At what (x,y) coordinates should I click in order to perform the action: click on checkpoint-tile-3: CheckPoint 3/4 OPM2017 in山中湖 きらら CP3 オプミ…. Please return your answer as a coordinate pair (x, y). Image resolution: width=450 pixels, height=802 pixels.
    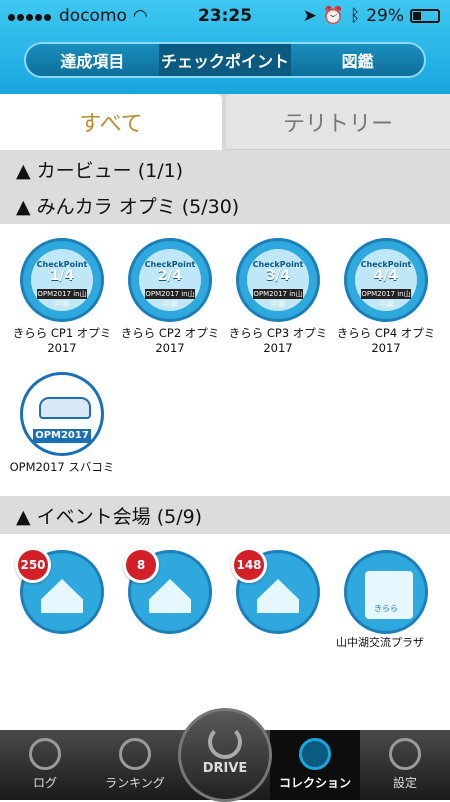
    Looking at the image, I should click on (278, 297).